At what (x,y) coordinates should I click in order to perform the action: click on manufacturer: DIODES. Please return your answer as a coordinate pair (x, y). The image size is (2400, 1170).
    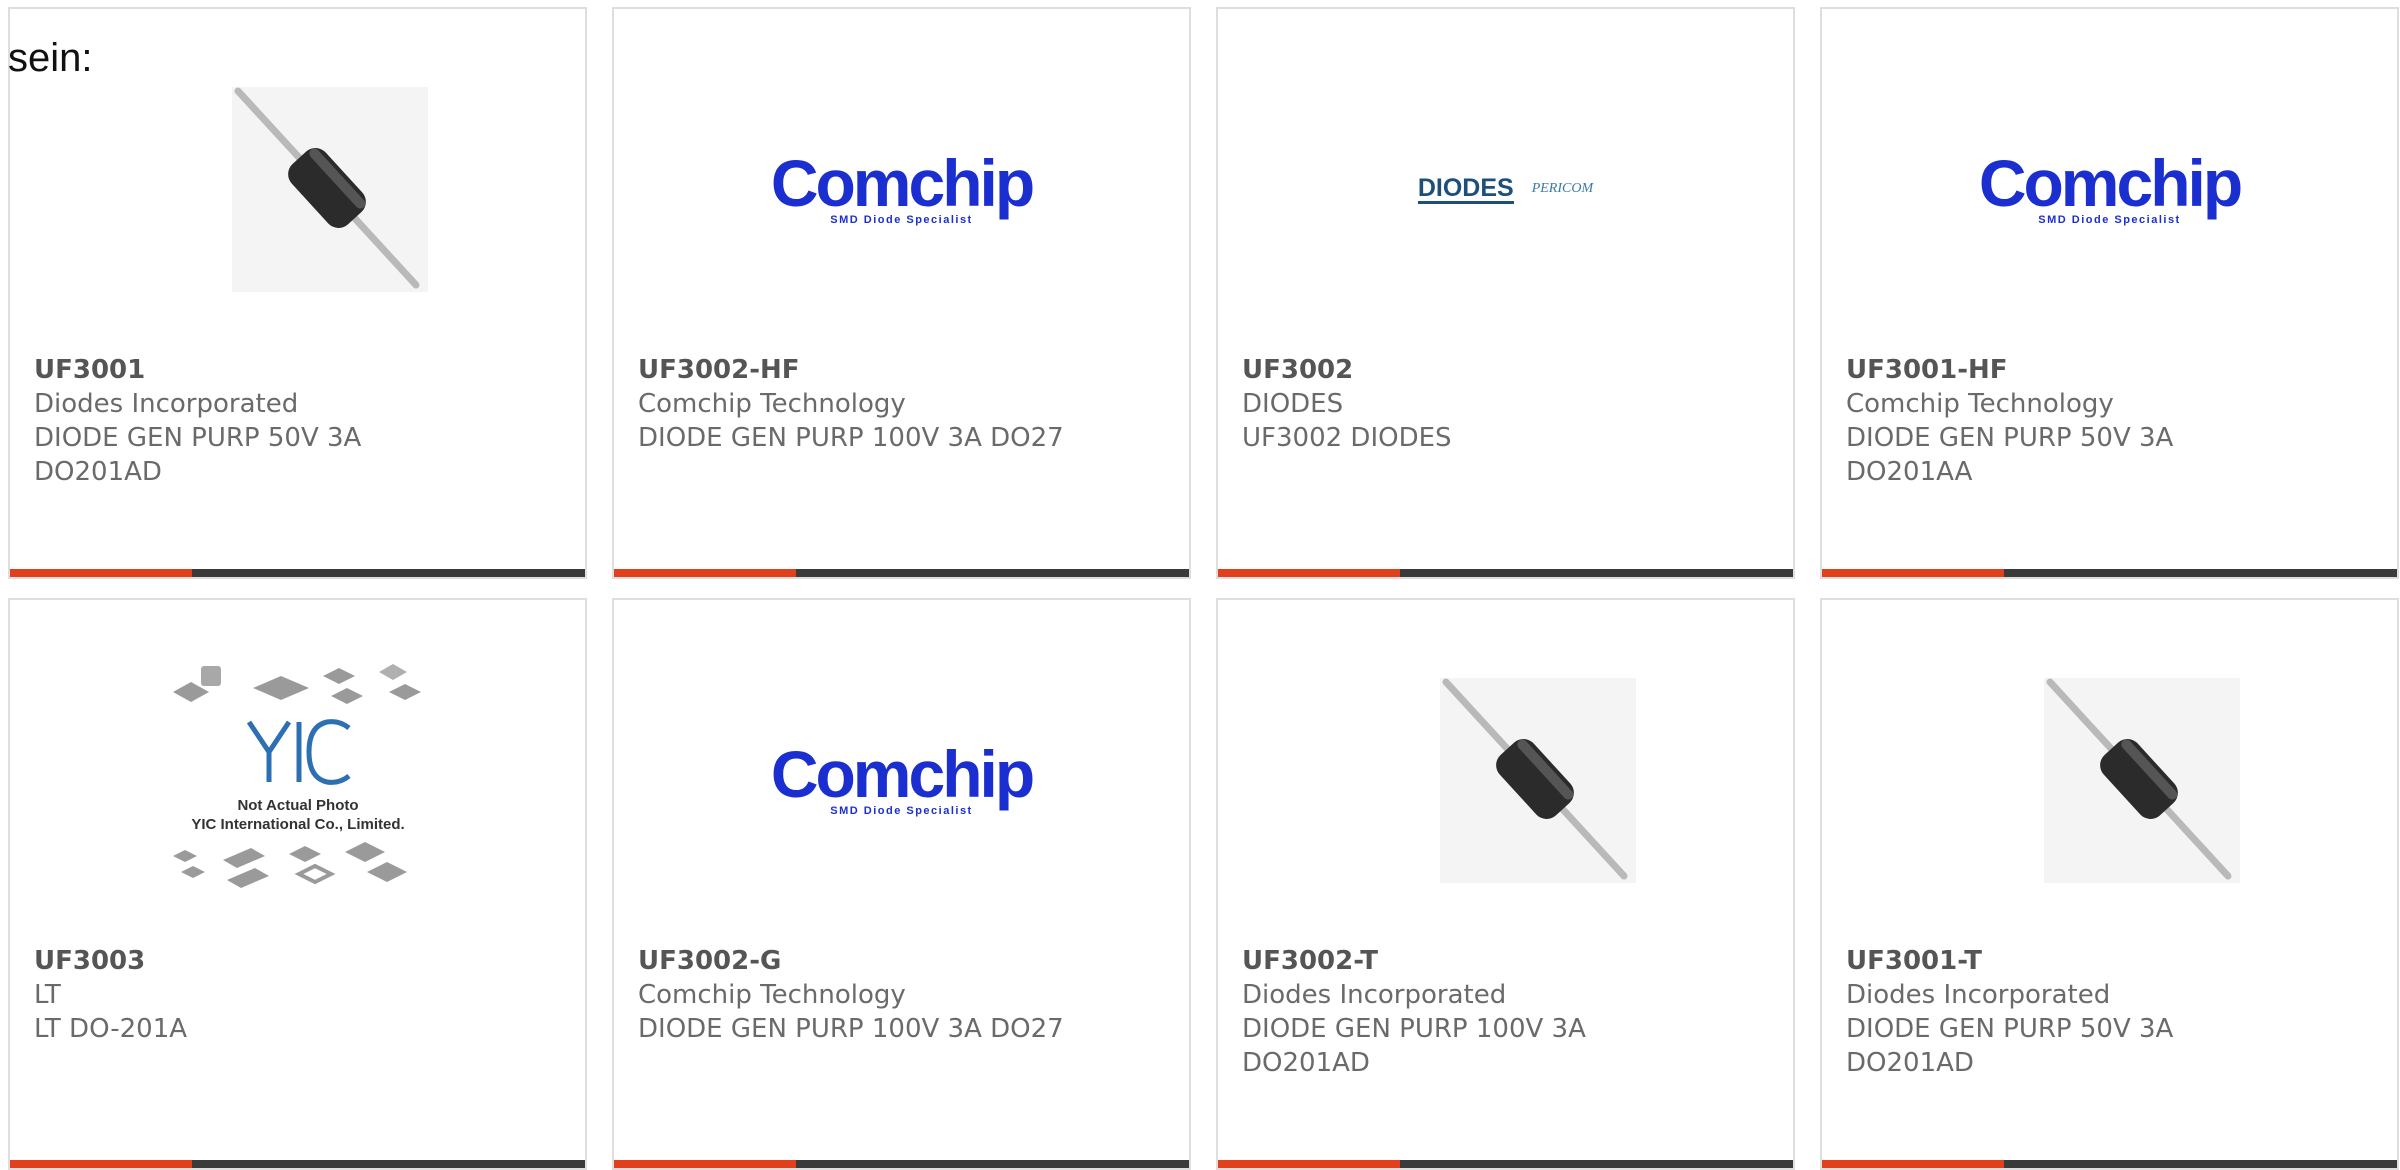
    Looking at the image, I should click on (1293, 404).